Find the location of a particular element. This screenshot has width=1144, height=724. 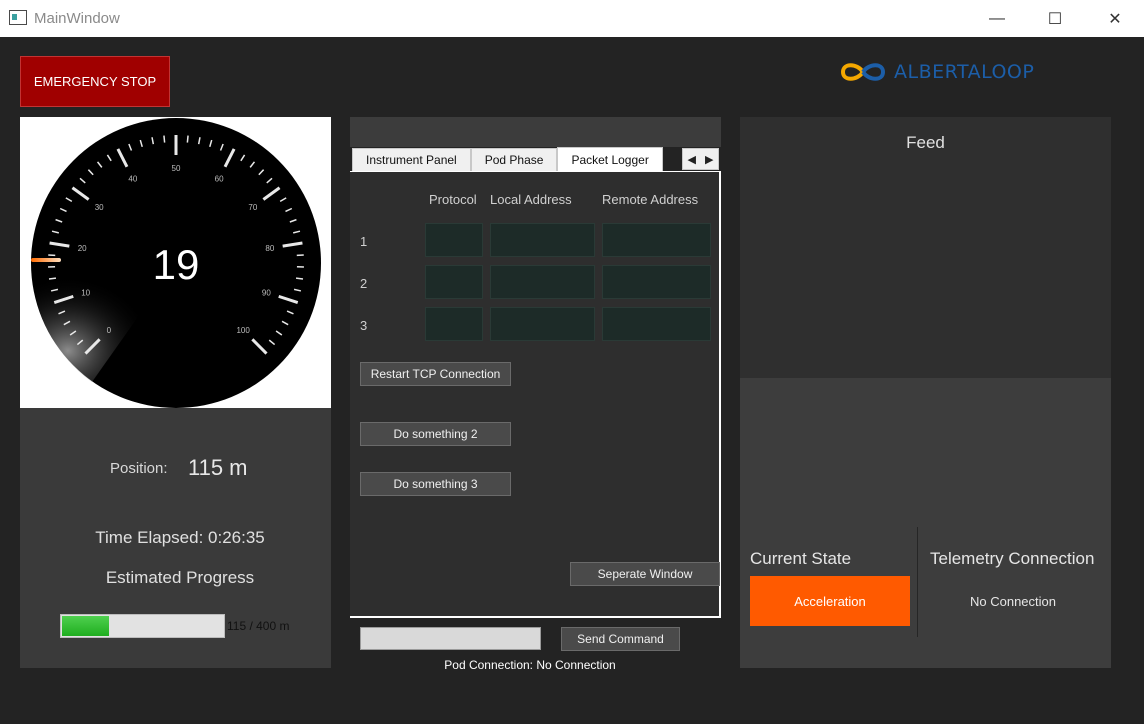

close-button: ✕ is located at coordinates (1115, 18).